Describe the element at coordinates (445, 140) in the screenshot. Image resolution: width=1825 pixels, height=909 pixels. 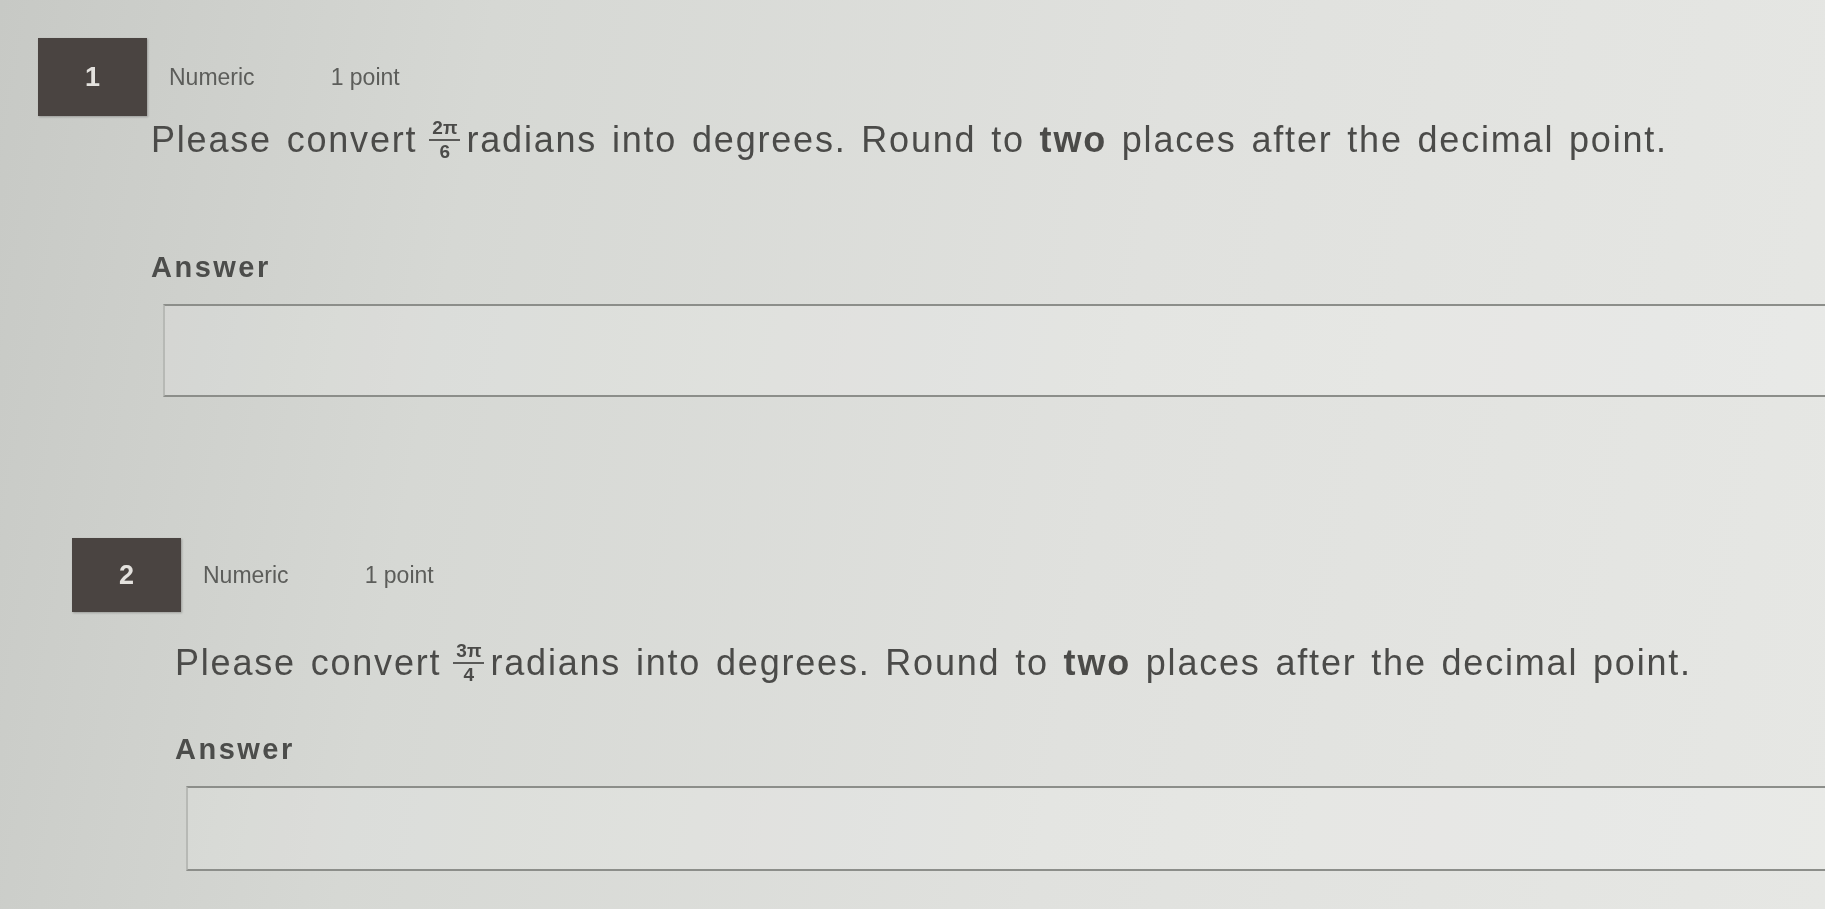
I see `fraction-expression: 2π 6` at that location.